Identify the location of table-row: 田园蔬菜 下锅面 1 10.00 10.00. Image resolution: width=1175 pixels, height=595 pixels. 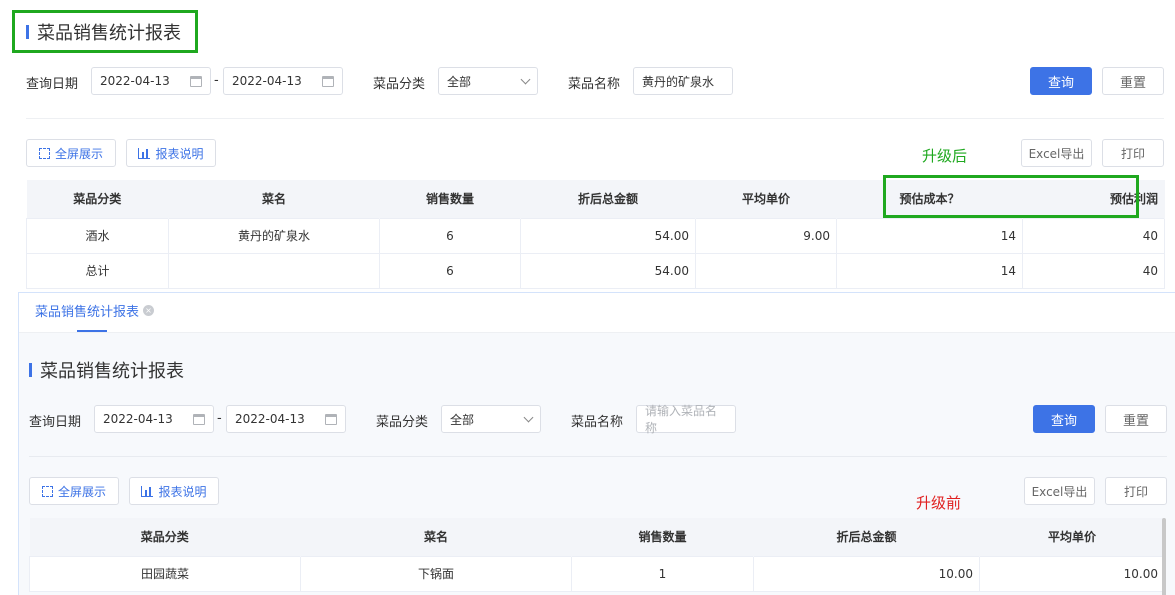
(597, 573).